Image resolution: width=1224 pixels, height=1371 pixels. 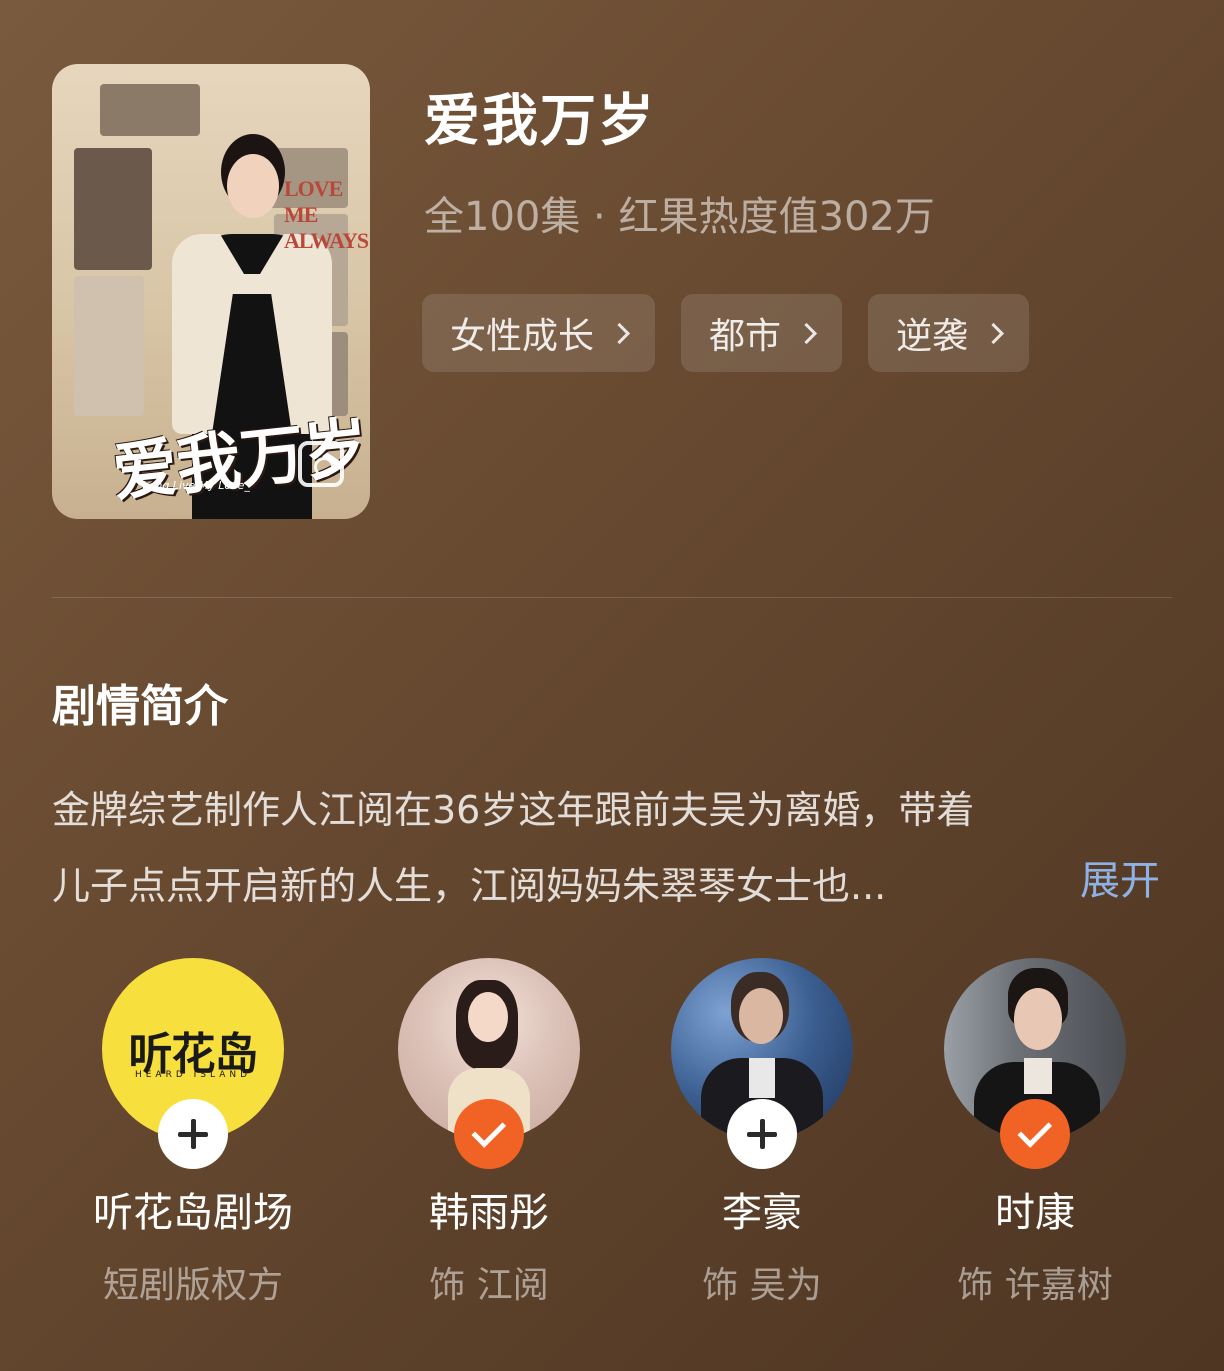 What do you see at coordinates (193, 1063) in the screenshot?
I see `avatar: 听花岛 HEARD ISLAND` at bounding box center [193, 1063].